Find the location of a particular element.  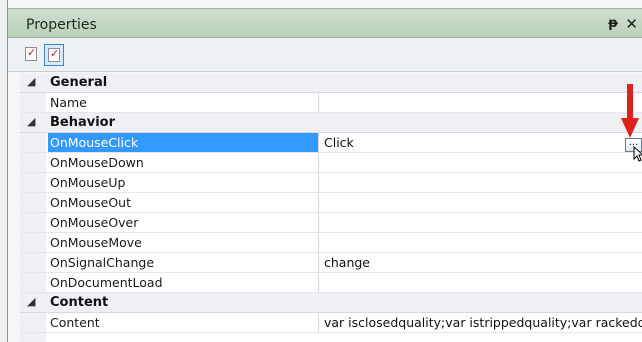

property-row-onsignalchange: OnSignalChange change is located at coordinates (331, 263).